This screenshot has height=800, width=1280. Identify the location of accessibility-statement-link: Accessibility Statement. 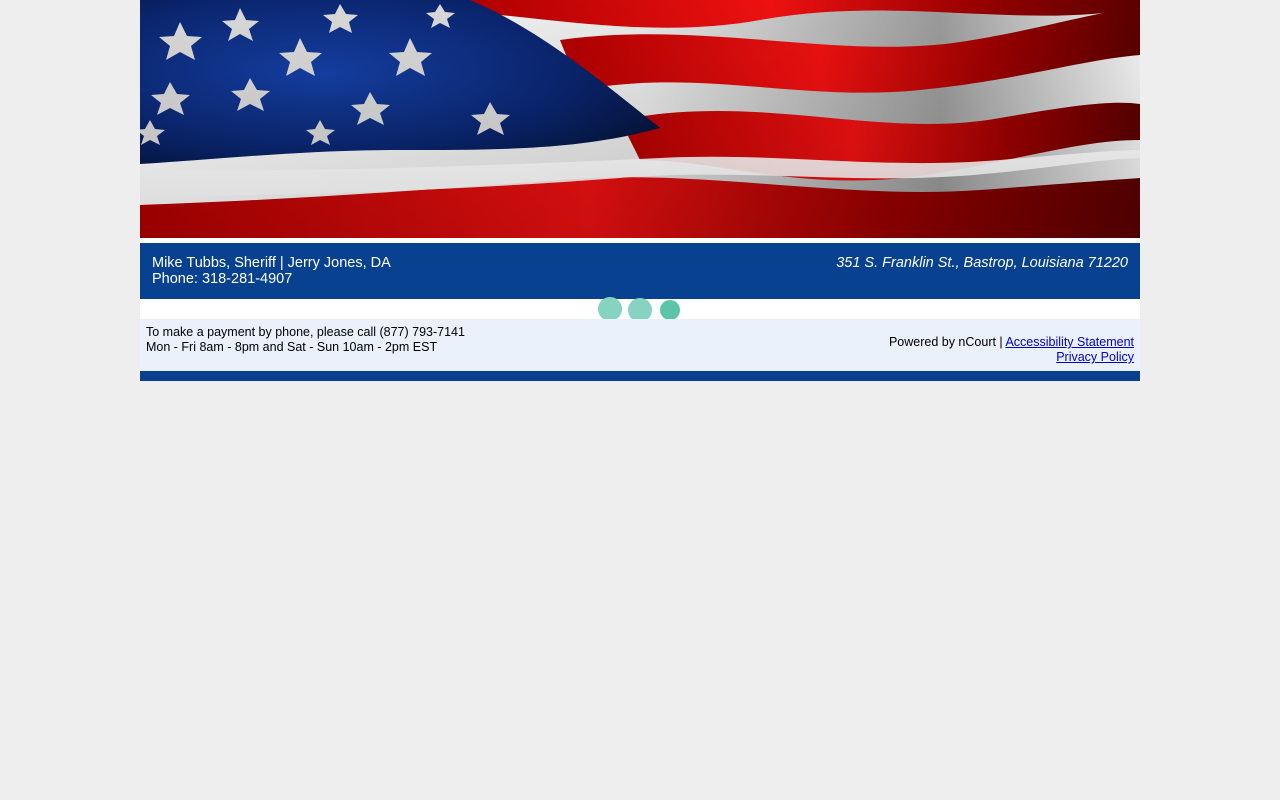
(1069, 342).